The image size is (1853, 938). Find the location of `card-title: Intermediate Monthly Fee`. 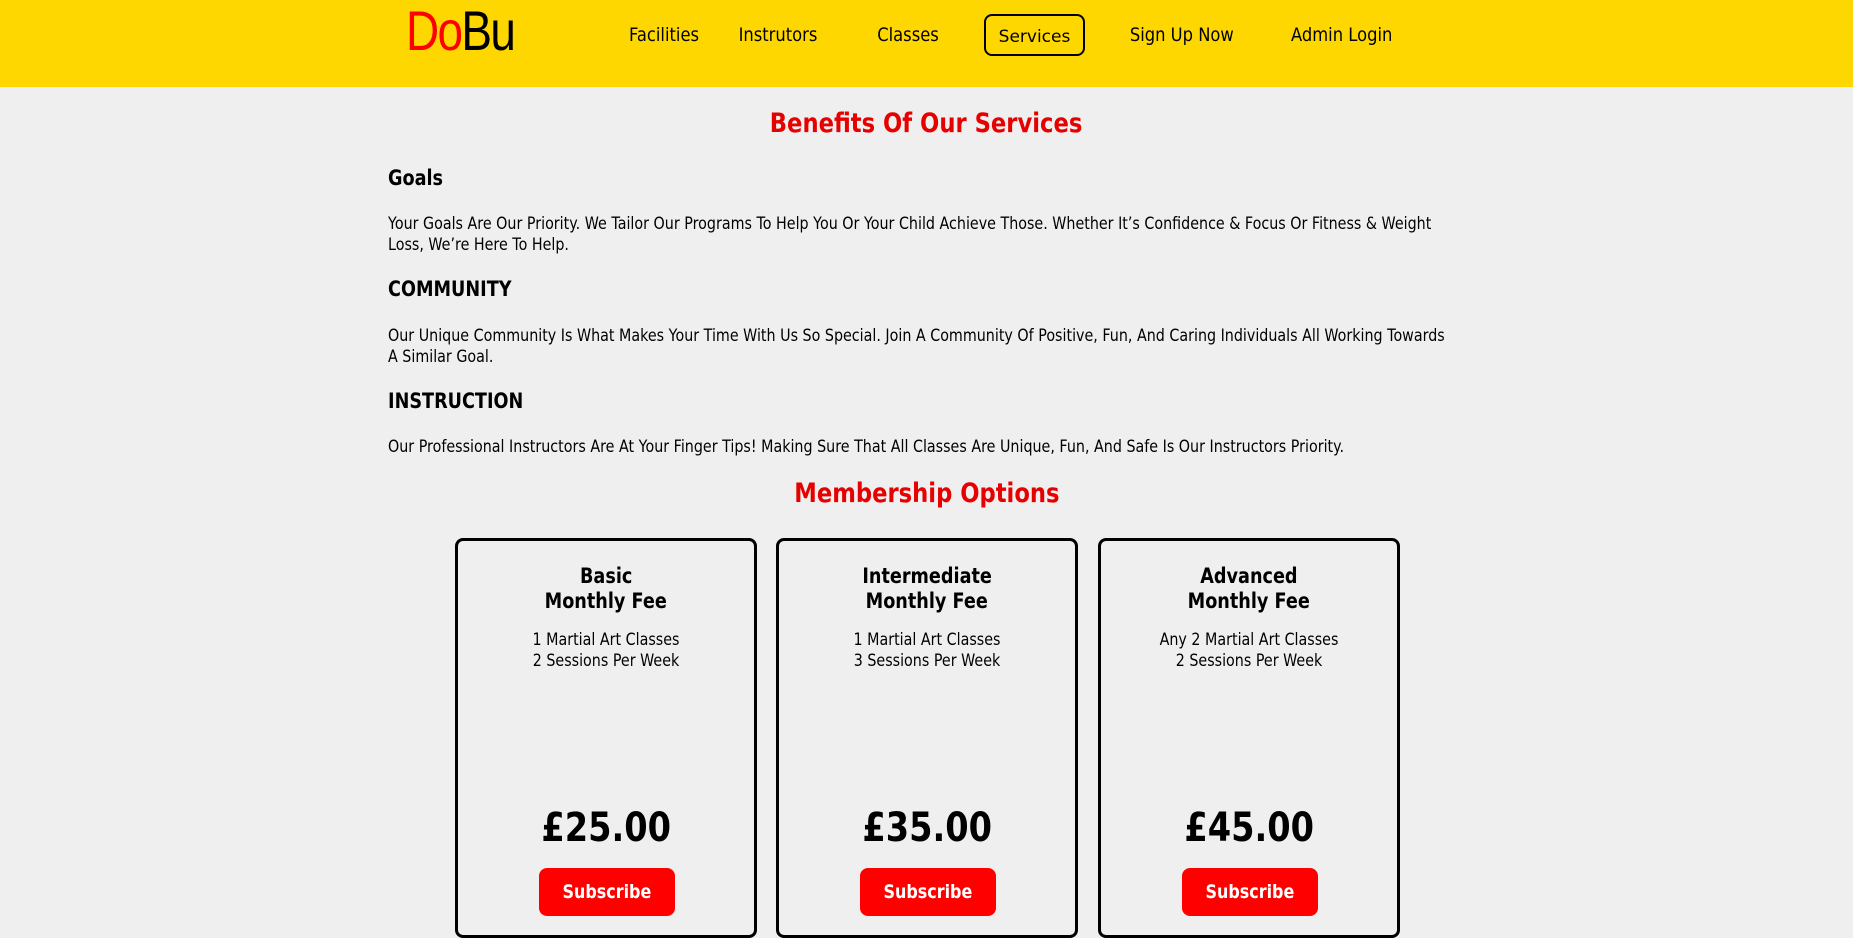

card-title: Intermediate Monthly Fee is located at coordinates (927, 588).